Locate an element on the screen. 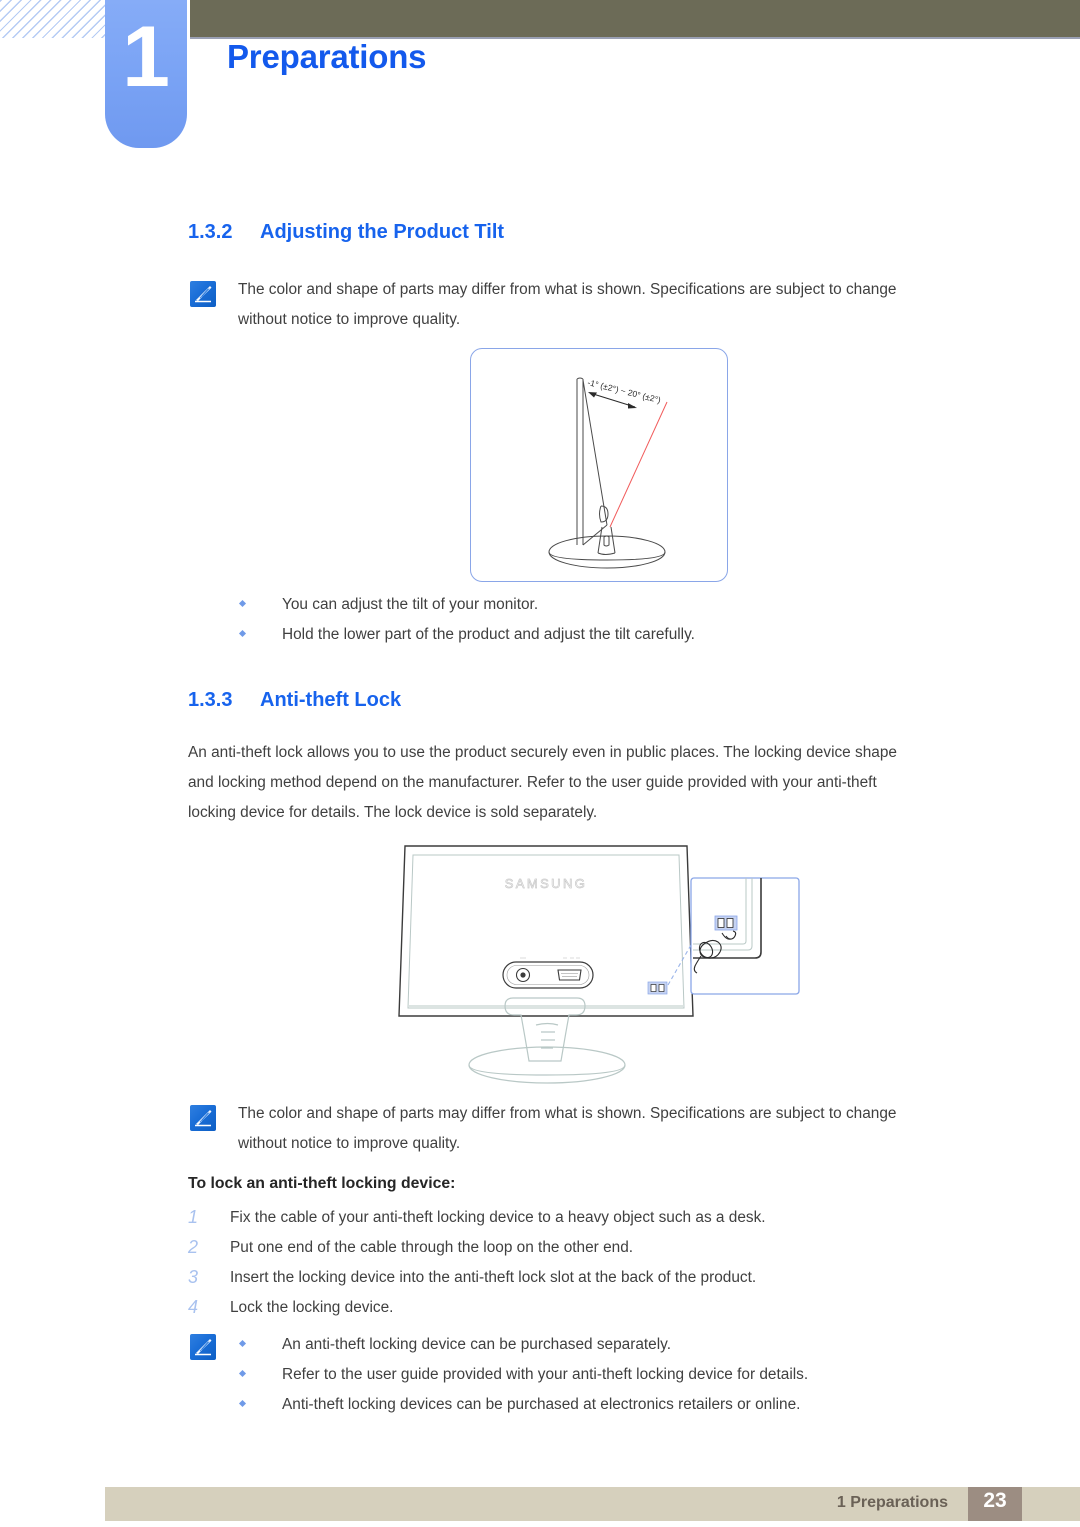 The image size is (1080, 1527). chapter-title: Preparations is located at coordinates (327, 56).